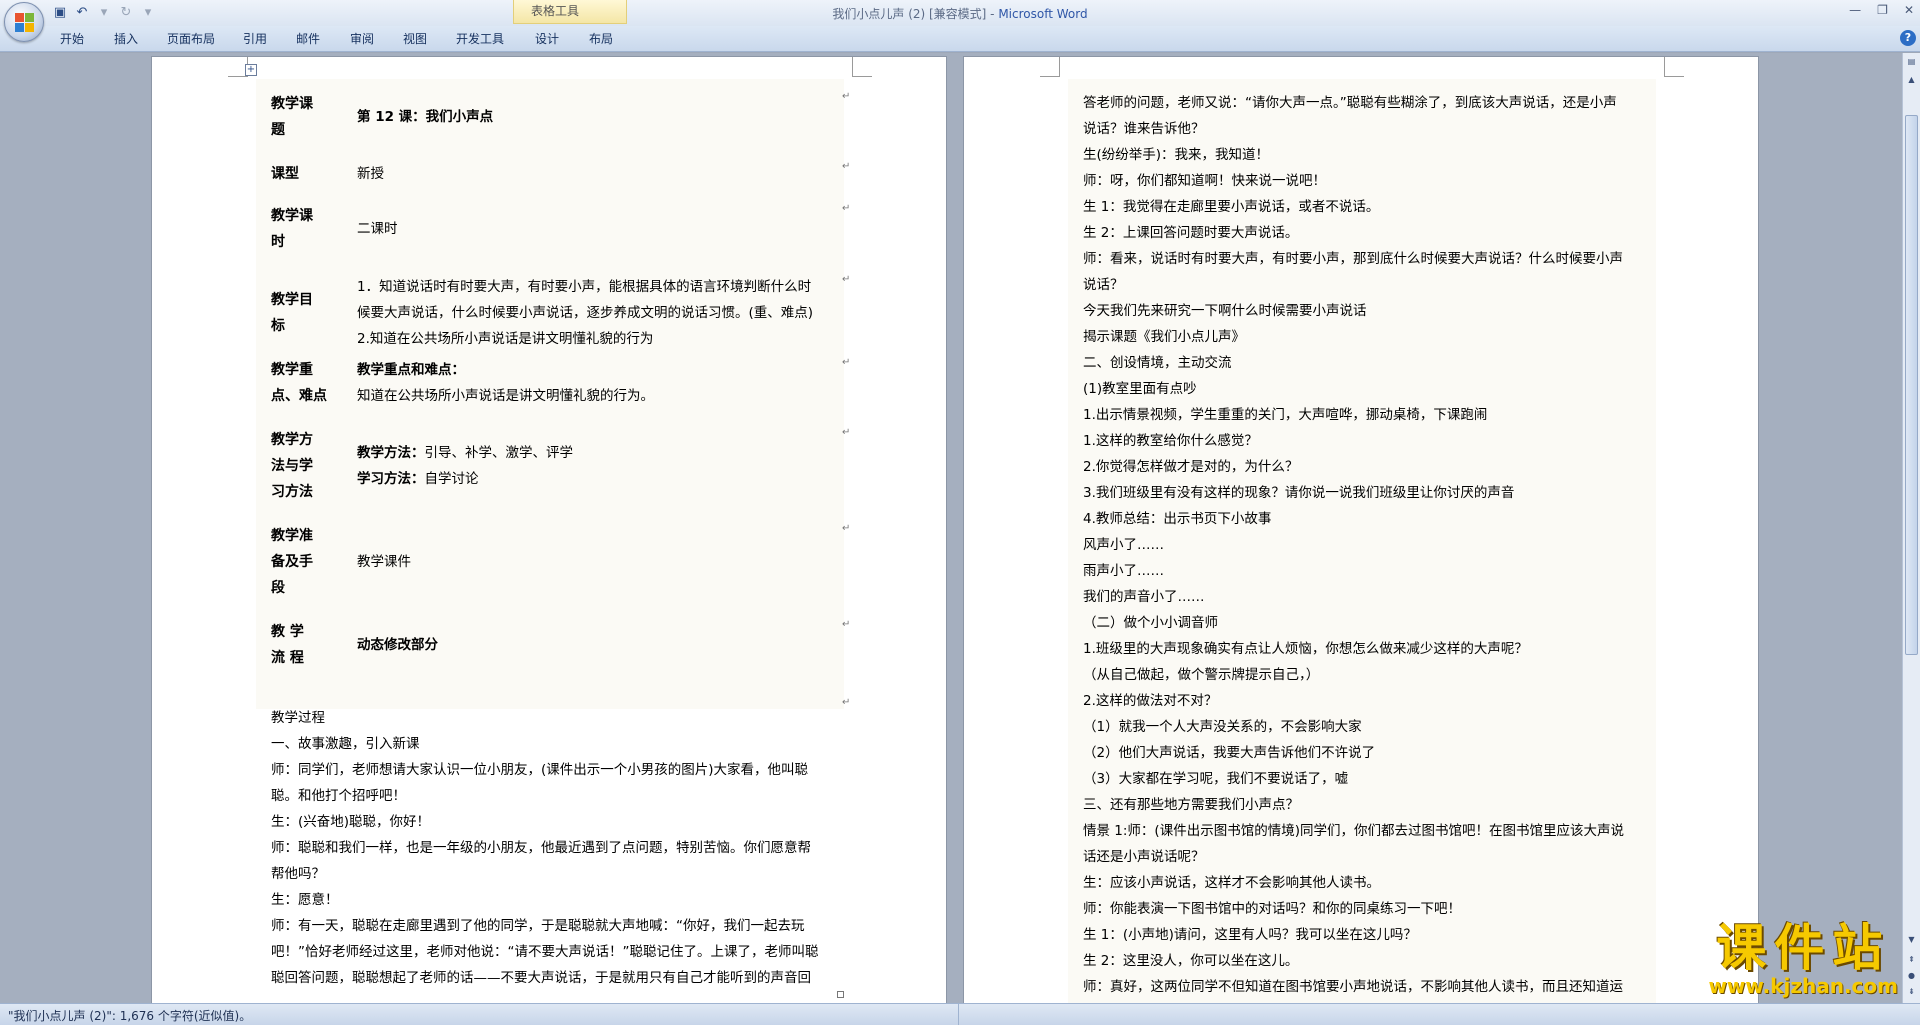 This screenshot has height=1025, width=1920. Describe the element at coordinates (126, 38) in the screenshot. I see `tab-insert: 插入` at that location.